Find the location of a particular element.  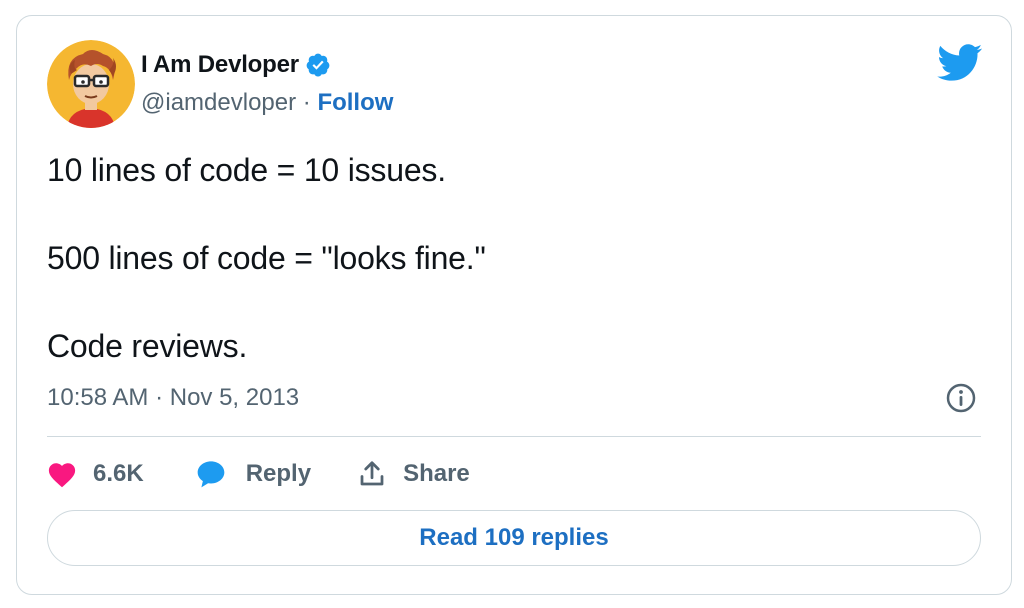

reply-label: Reply is located at coordinates (278, 473).